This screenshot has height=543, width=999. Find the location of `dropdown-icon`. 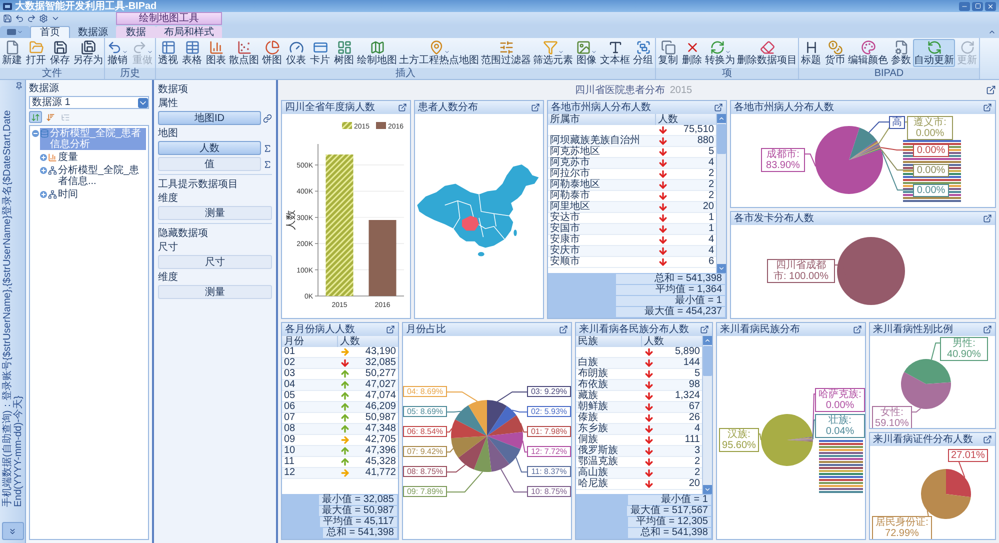

dropdown-icon is located at coordinates (143, 103).